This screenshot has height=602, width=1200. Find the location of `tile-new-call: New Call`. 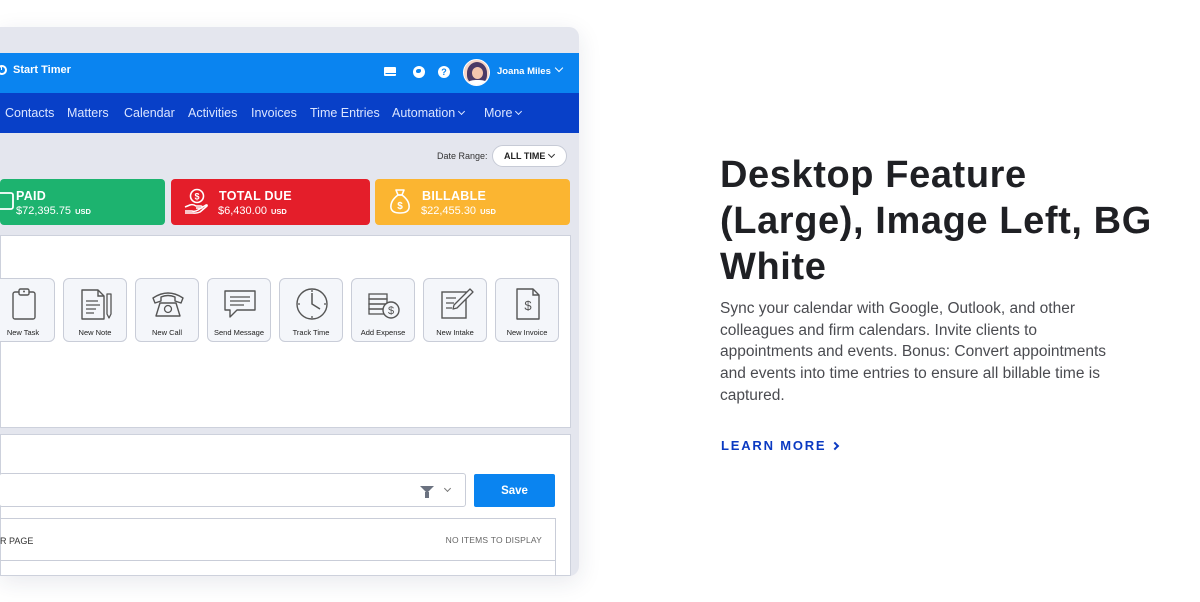

tile-new-call: New Call is located at coordinates (167, 310).